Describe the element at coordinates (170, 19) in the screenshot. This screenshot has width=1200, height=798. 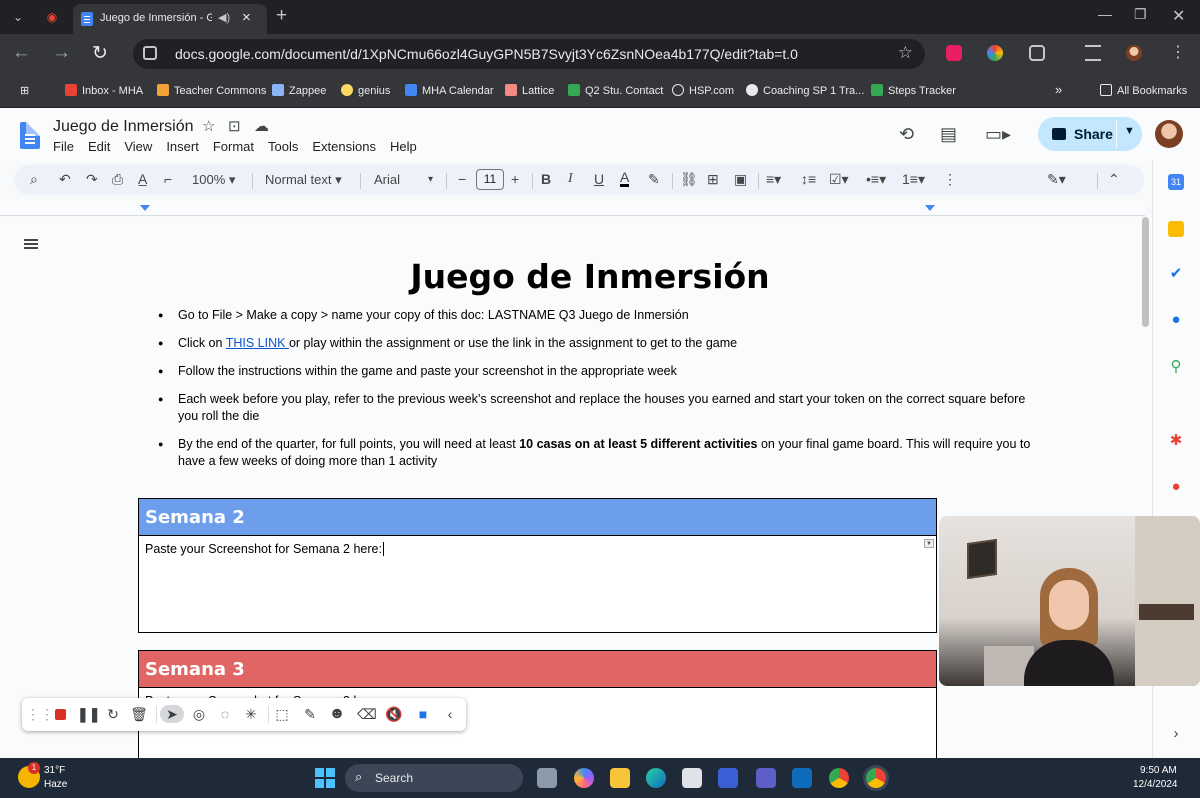
I see `browser-tab-active: Juego de Inmersión - Go ◀) ×` at that location.